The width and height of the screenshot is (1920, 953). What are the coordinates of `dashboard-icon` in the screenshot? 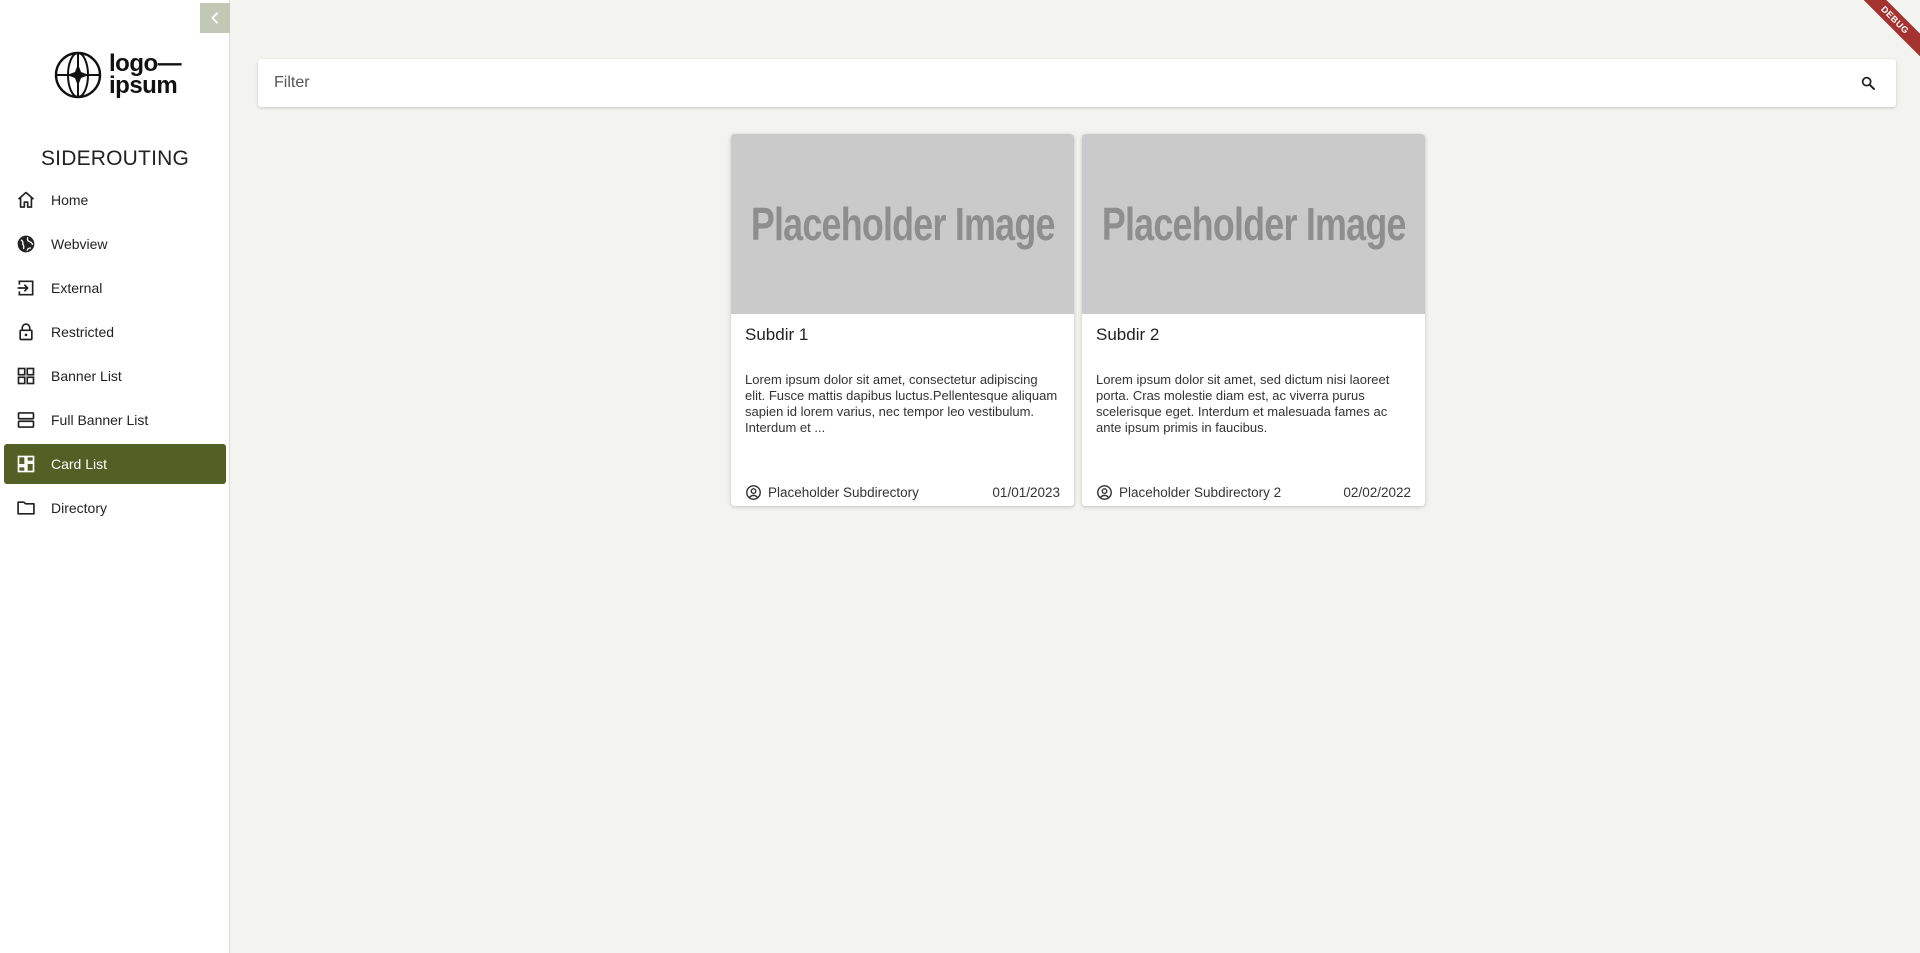 It's located at (26, 464).